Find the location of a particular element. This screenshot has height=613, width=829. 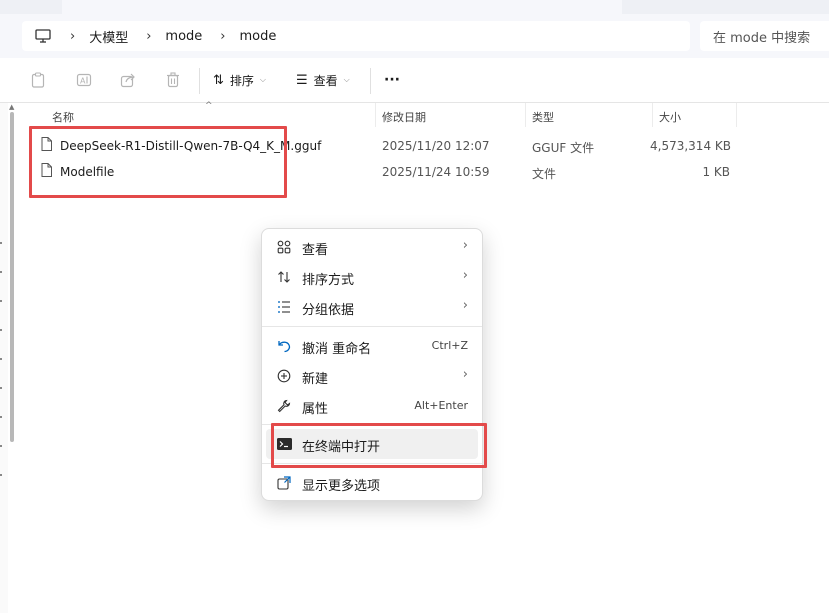

tab-strip is located at coordinates (414, 7).